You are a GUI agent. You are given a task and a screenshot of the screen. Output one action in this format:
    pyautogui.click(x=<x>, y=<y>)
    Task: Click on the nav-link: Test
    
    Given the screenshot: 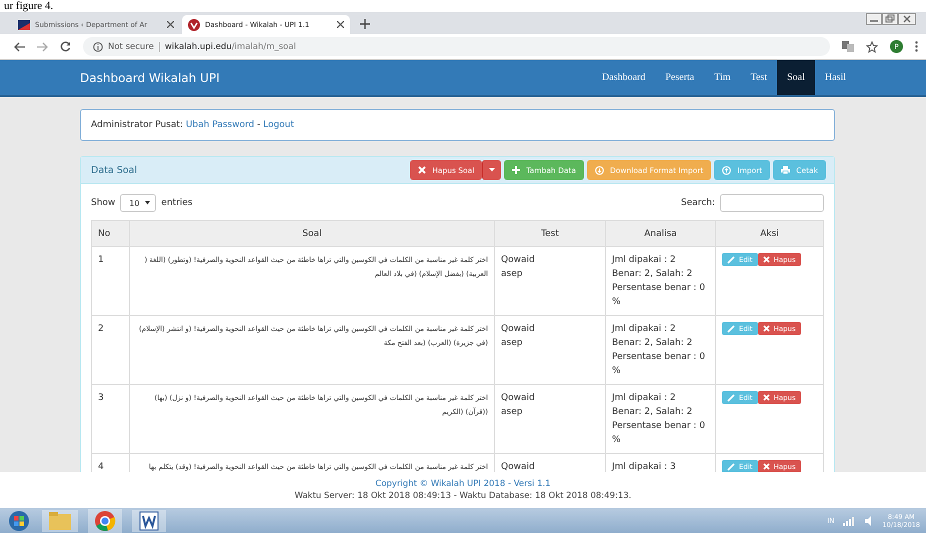 What is the action you would take?
    pyautogui.click(x=759, y=77)
    